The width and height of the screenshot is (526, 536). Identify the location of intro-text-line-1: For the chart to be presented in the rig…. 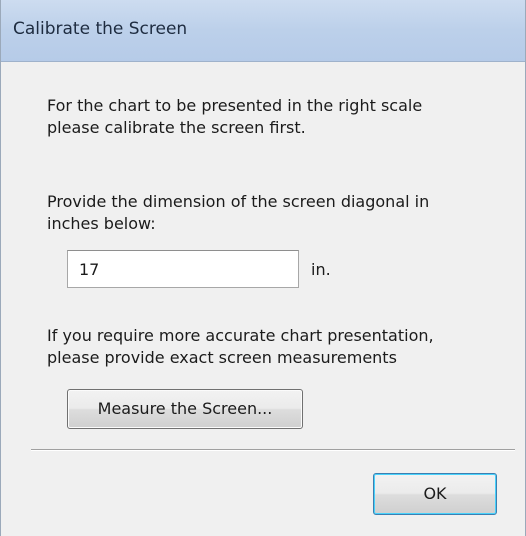
(235, 105).